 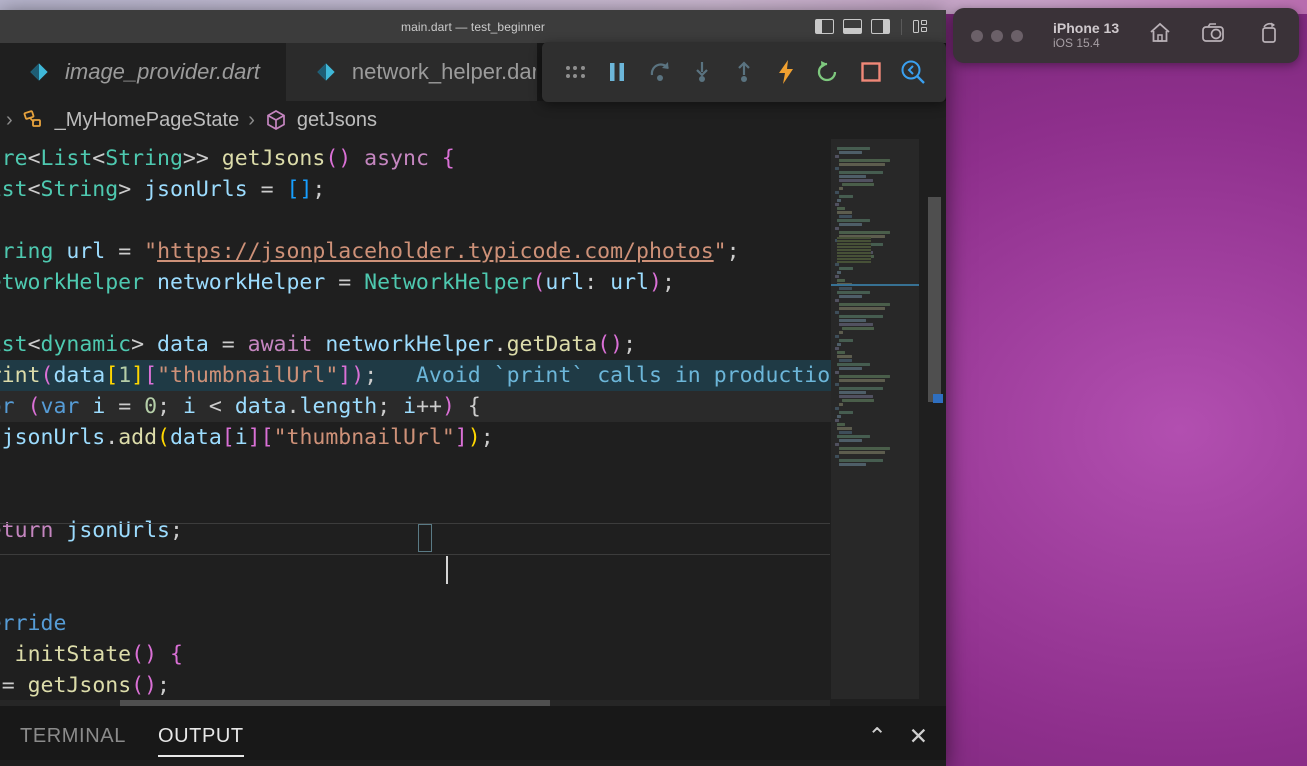 What do you see at coordinates (444, 71) in the screenshot?
I see `tab-label: network_helper.dart` at bounding box center [444, 71].